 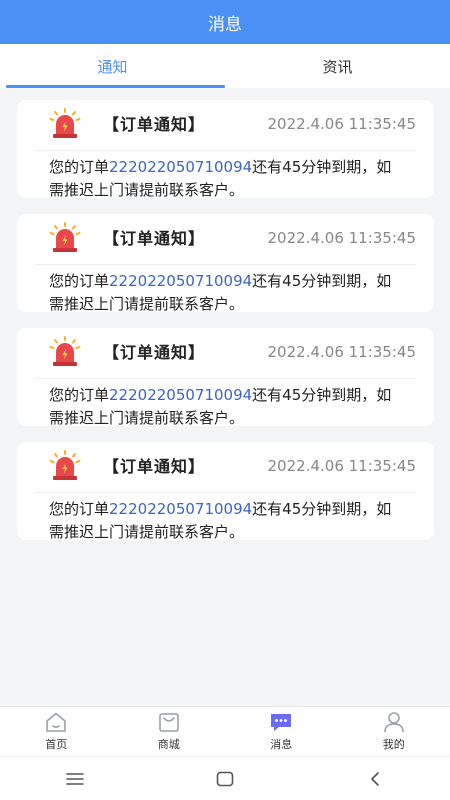 I want to click on home-button, so click(x=225, y=779).